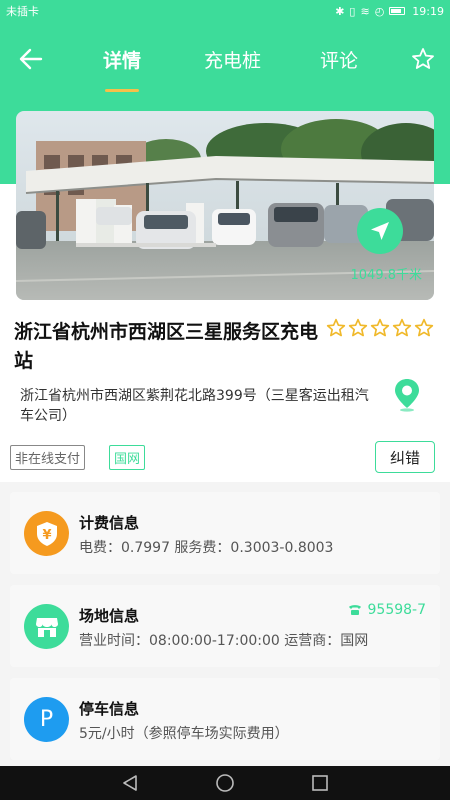 This screenshot has width=450, height=800. I want to click on back-button, so click(31, 59).